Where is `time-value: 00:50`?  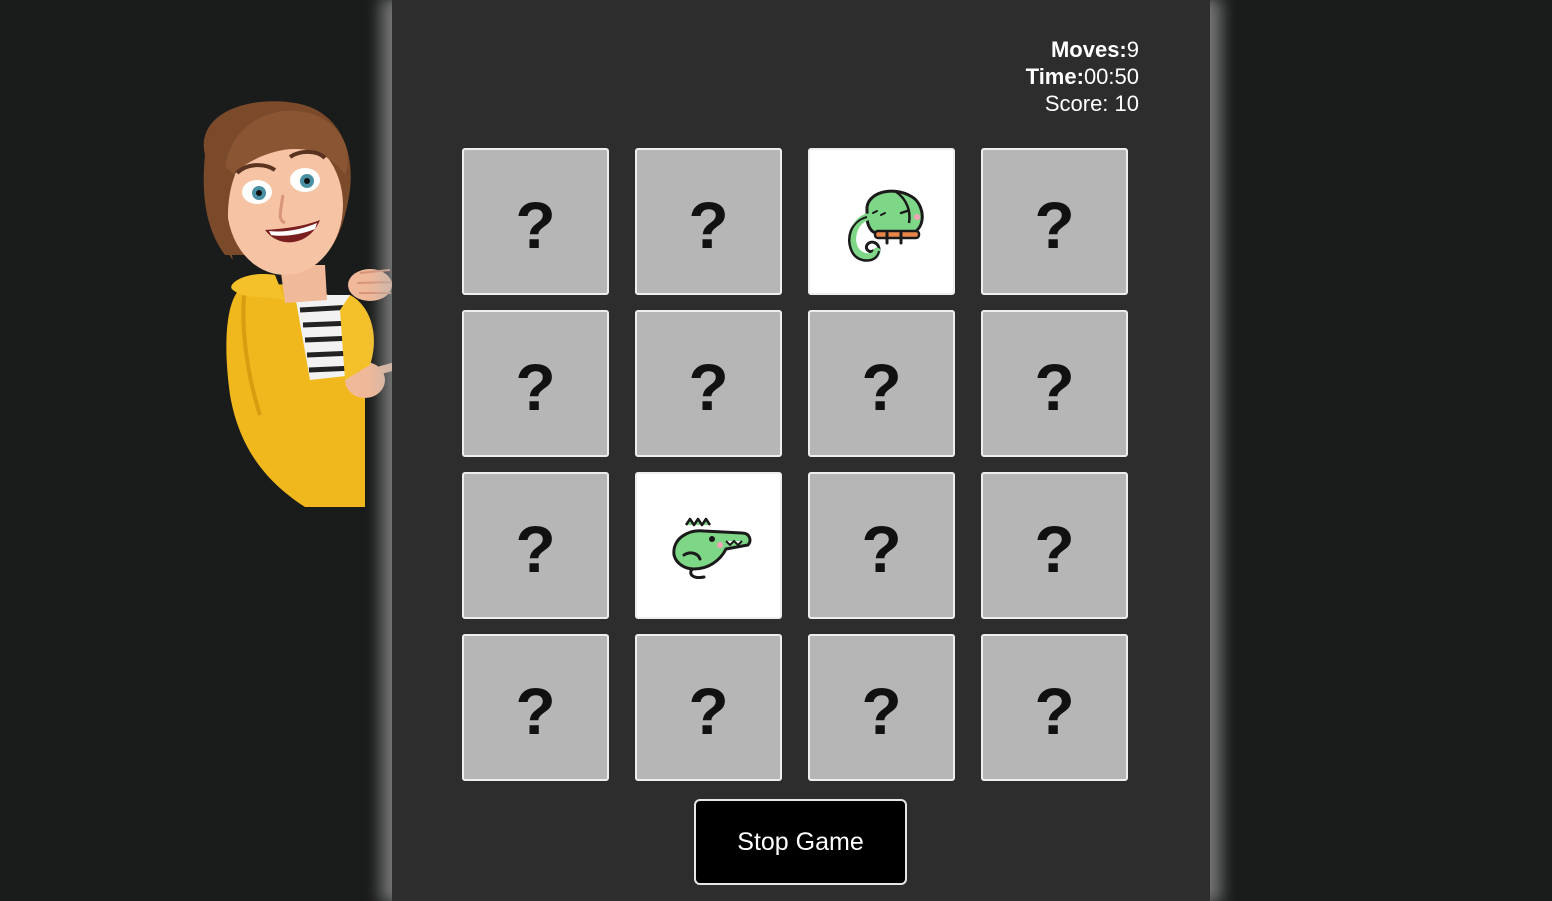
time-value: 00:50 is located at coordinates (1111, 76).